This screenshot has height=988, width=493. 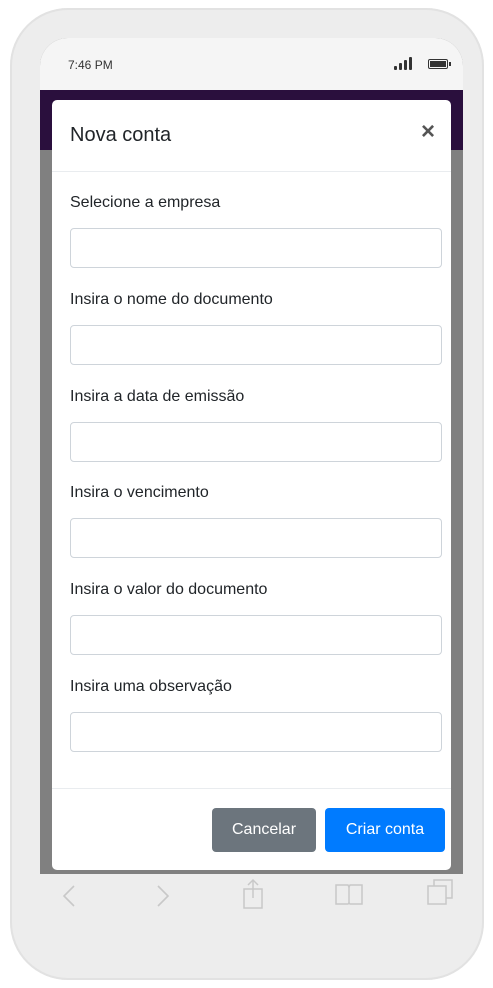 I want to click on battery-icon, so click(x=439, y=64).